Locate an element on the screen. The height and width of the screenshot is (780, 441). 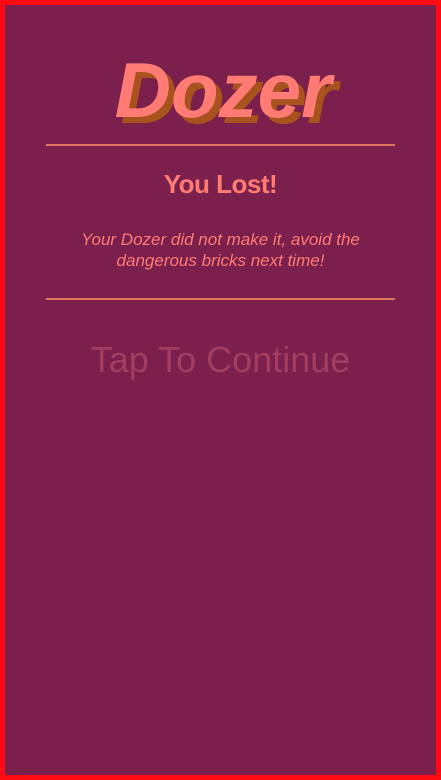
game-logo: Dozer Dozer is located at coordinates (220, 93).